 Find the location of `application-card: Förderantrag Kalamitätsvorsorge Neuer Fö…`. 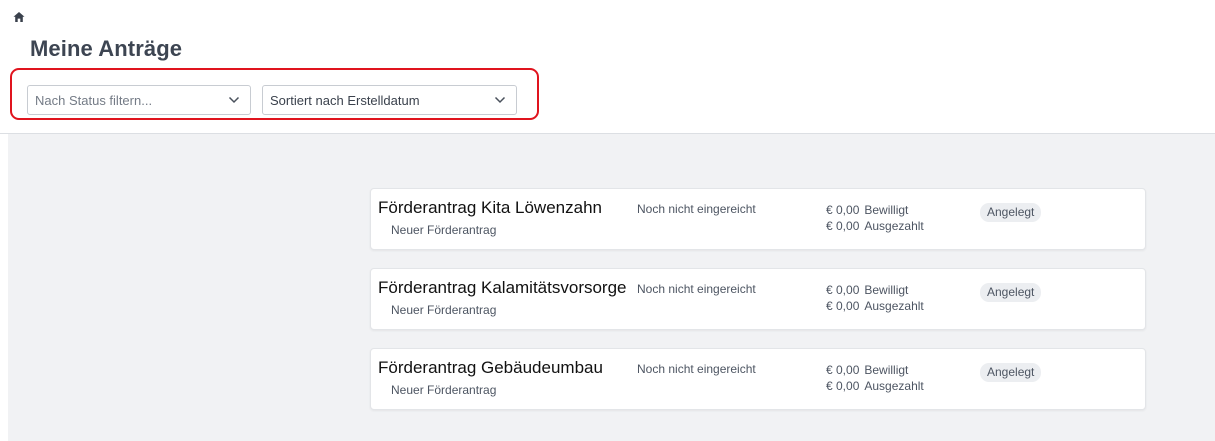

application-card: Förderantrag Kalamitätsvorsorge Neuer Fö… is located at coordinates (758, 299).